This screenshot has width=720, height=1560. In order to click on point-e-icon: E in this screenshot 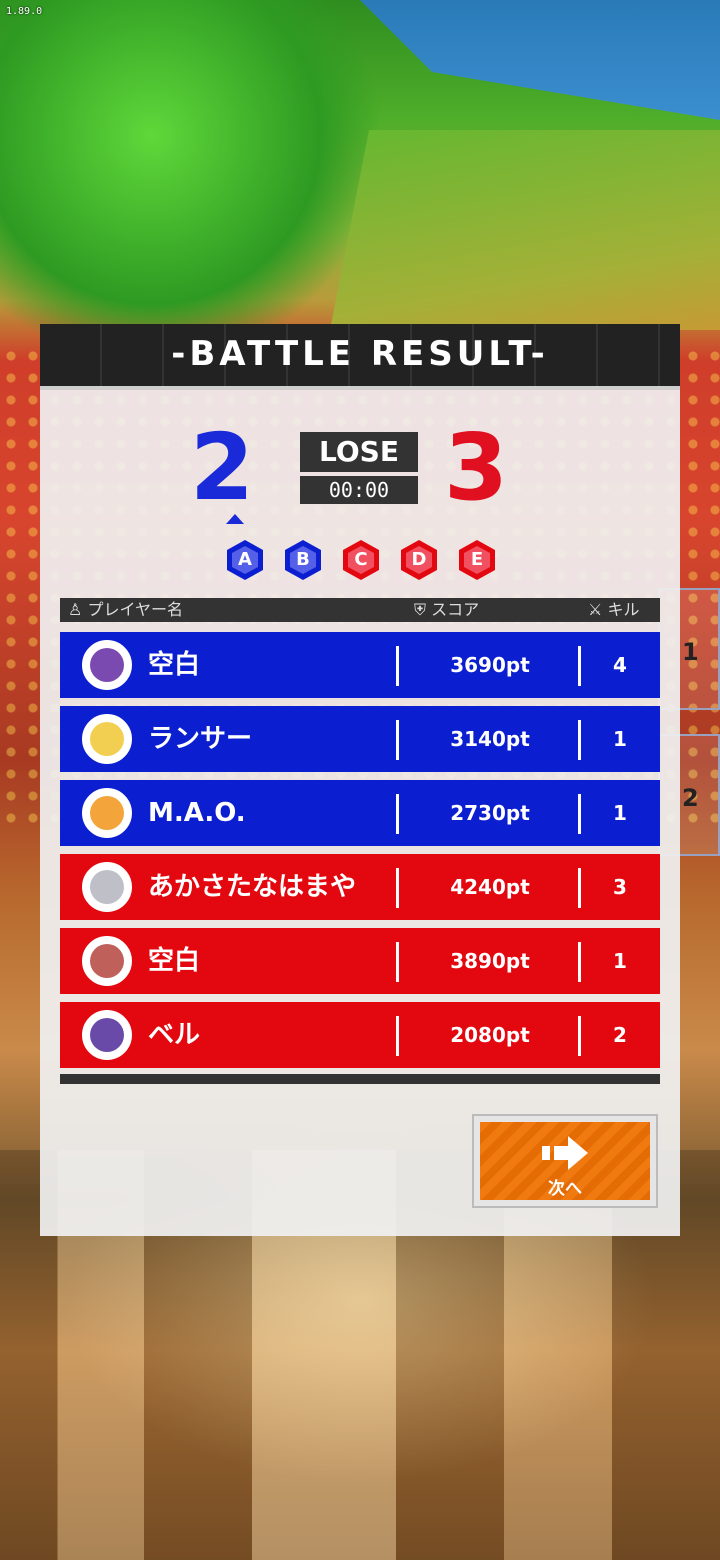, I will do `click(477, 560)`.